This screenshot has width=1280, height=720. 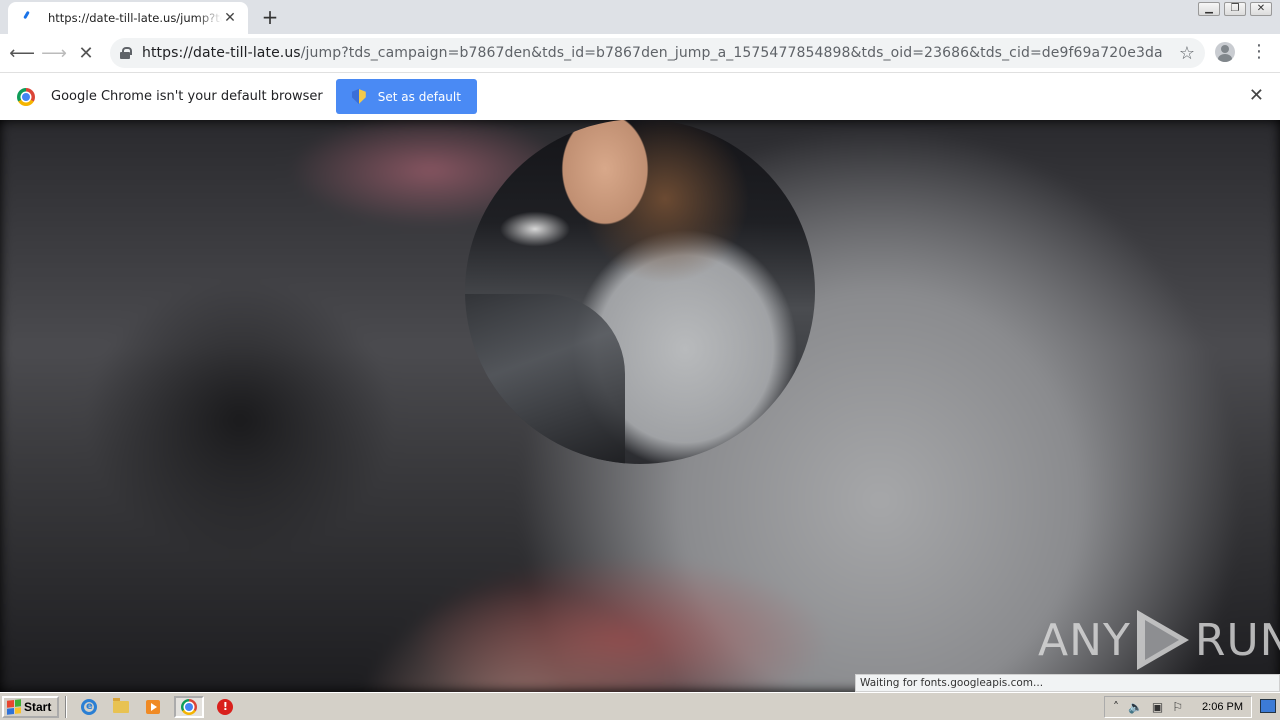 What do you see at coordinates (1157, 707) in the screenshot?
I see `network-icon: ▣` at bounding box center [1157, 707].